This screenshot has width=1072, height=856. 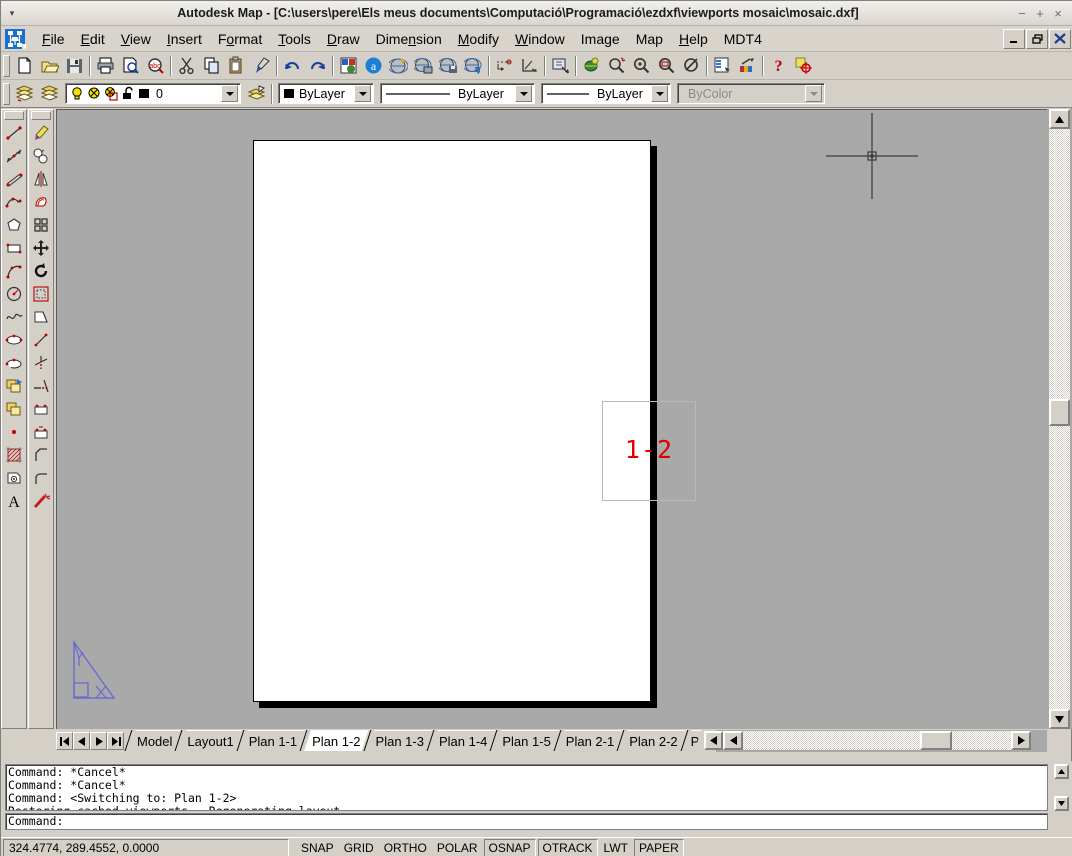 What do you see at coordinates (41, 201) in the screenshot?
I see `offset-icon` at bounding box center [41, 201].